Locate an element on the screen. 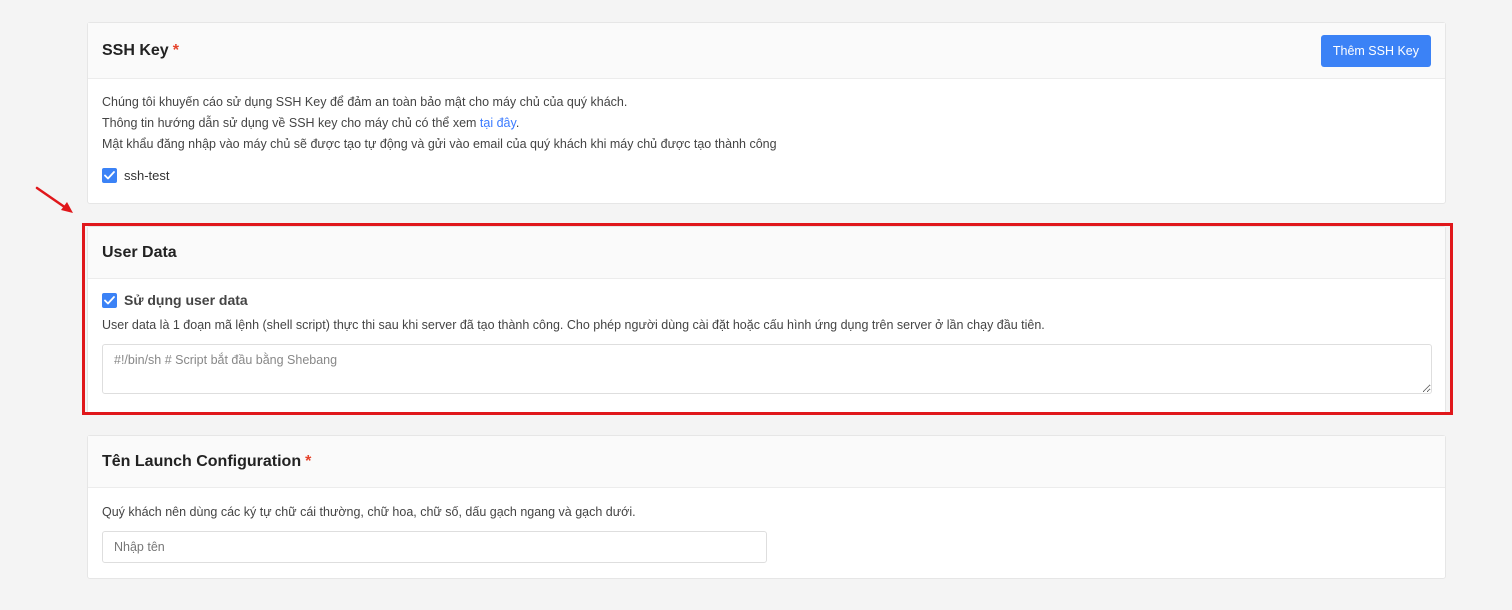 The width and height of the screenshot is (1512, 610). user-data-title: User Data is located at coordinates (139, 252).